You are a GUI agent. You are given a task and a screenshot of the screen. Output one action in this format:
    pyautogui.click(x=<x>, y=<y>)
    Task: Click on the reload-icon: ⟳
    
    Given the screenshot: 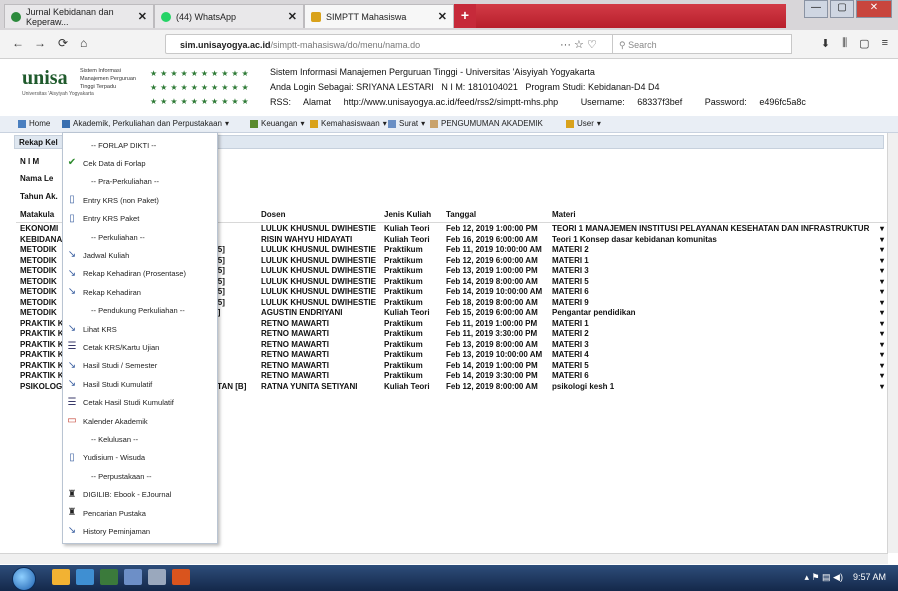 What is the action you would take?
    pyautogui.click(x=63, y=43)
    